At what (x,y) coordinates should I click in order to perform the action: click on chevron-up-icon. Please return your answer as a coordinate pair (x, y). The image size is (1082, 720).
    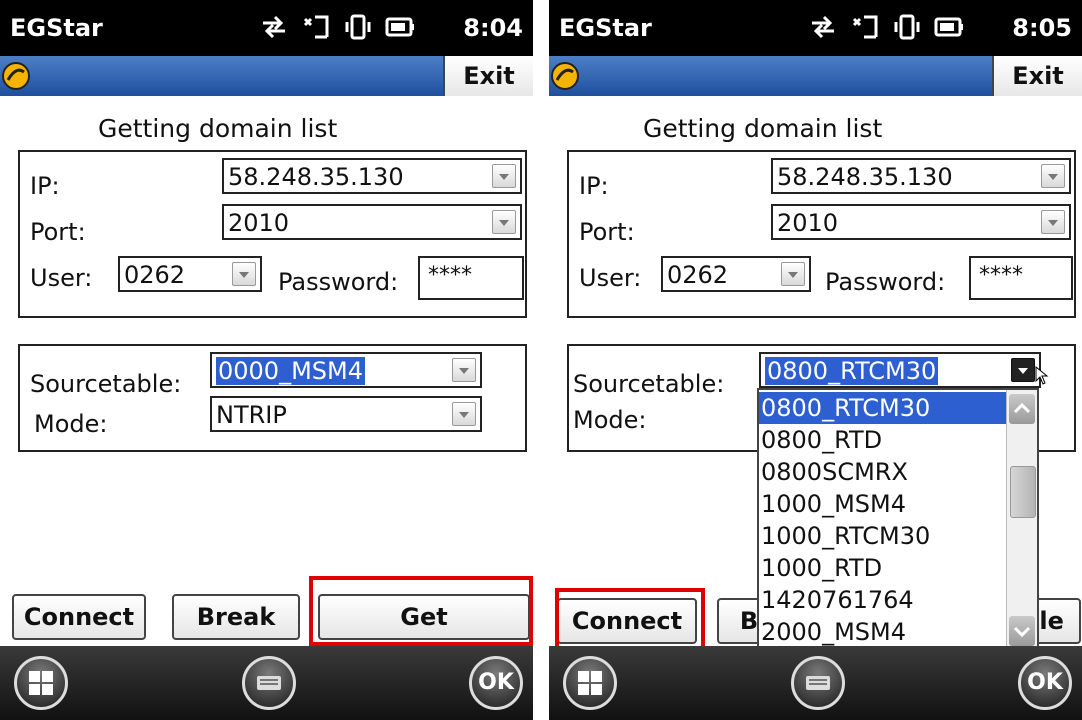
    Looking at the image, I should click on (1022, 408).